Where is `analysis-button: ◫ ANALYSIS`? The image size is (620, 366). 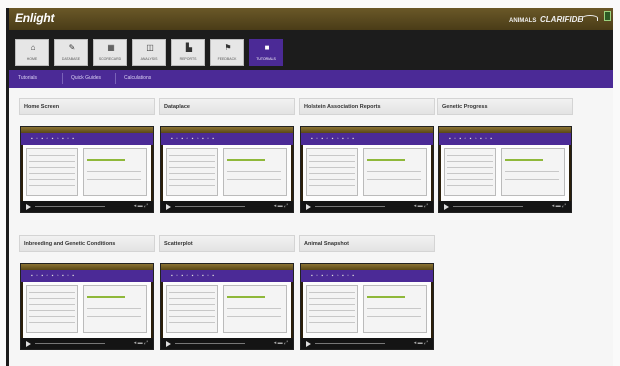 analysis-button: ◫ ANALYSIS is located at coordinates (149, 52).